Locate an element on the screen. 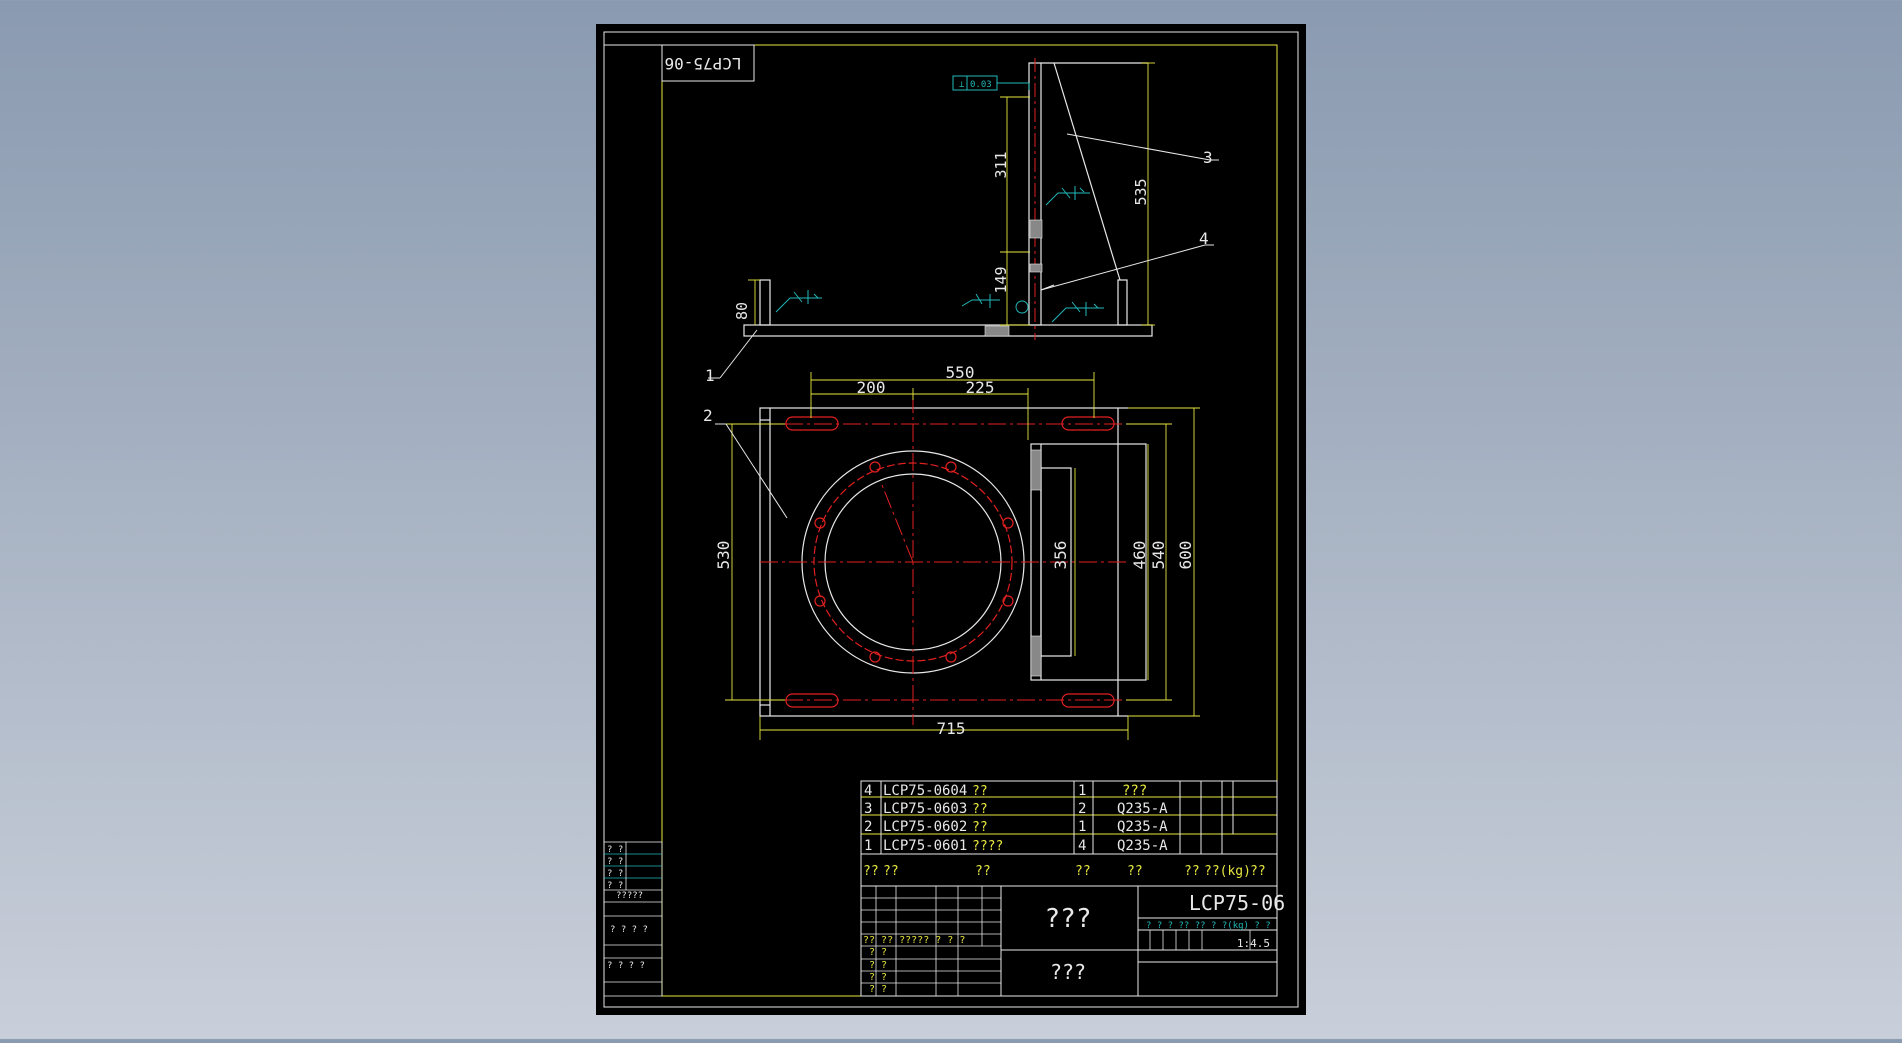 This screenshot has height=1043, width=1902. part-name: ??? is located at coordinates (1068, 919).